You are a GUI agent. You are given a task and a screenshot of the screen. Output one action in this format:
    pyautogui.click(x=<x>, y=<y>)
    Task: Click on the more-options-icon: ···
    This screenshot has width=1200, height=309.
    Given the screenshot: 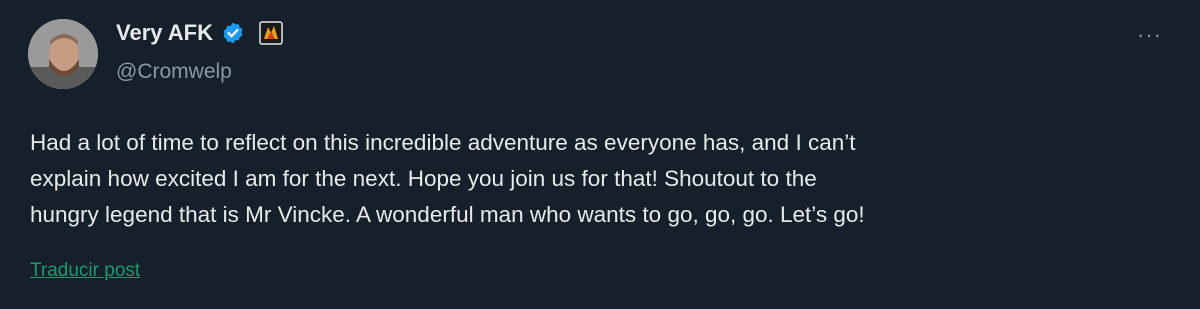 What is the action you would take?
    pyautogui.click(x=1149, y=35)
    